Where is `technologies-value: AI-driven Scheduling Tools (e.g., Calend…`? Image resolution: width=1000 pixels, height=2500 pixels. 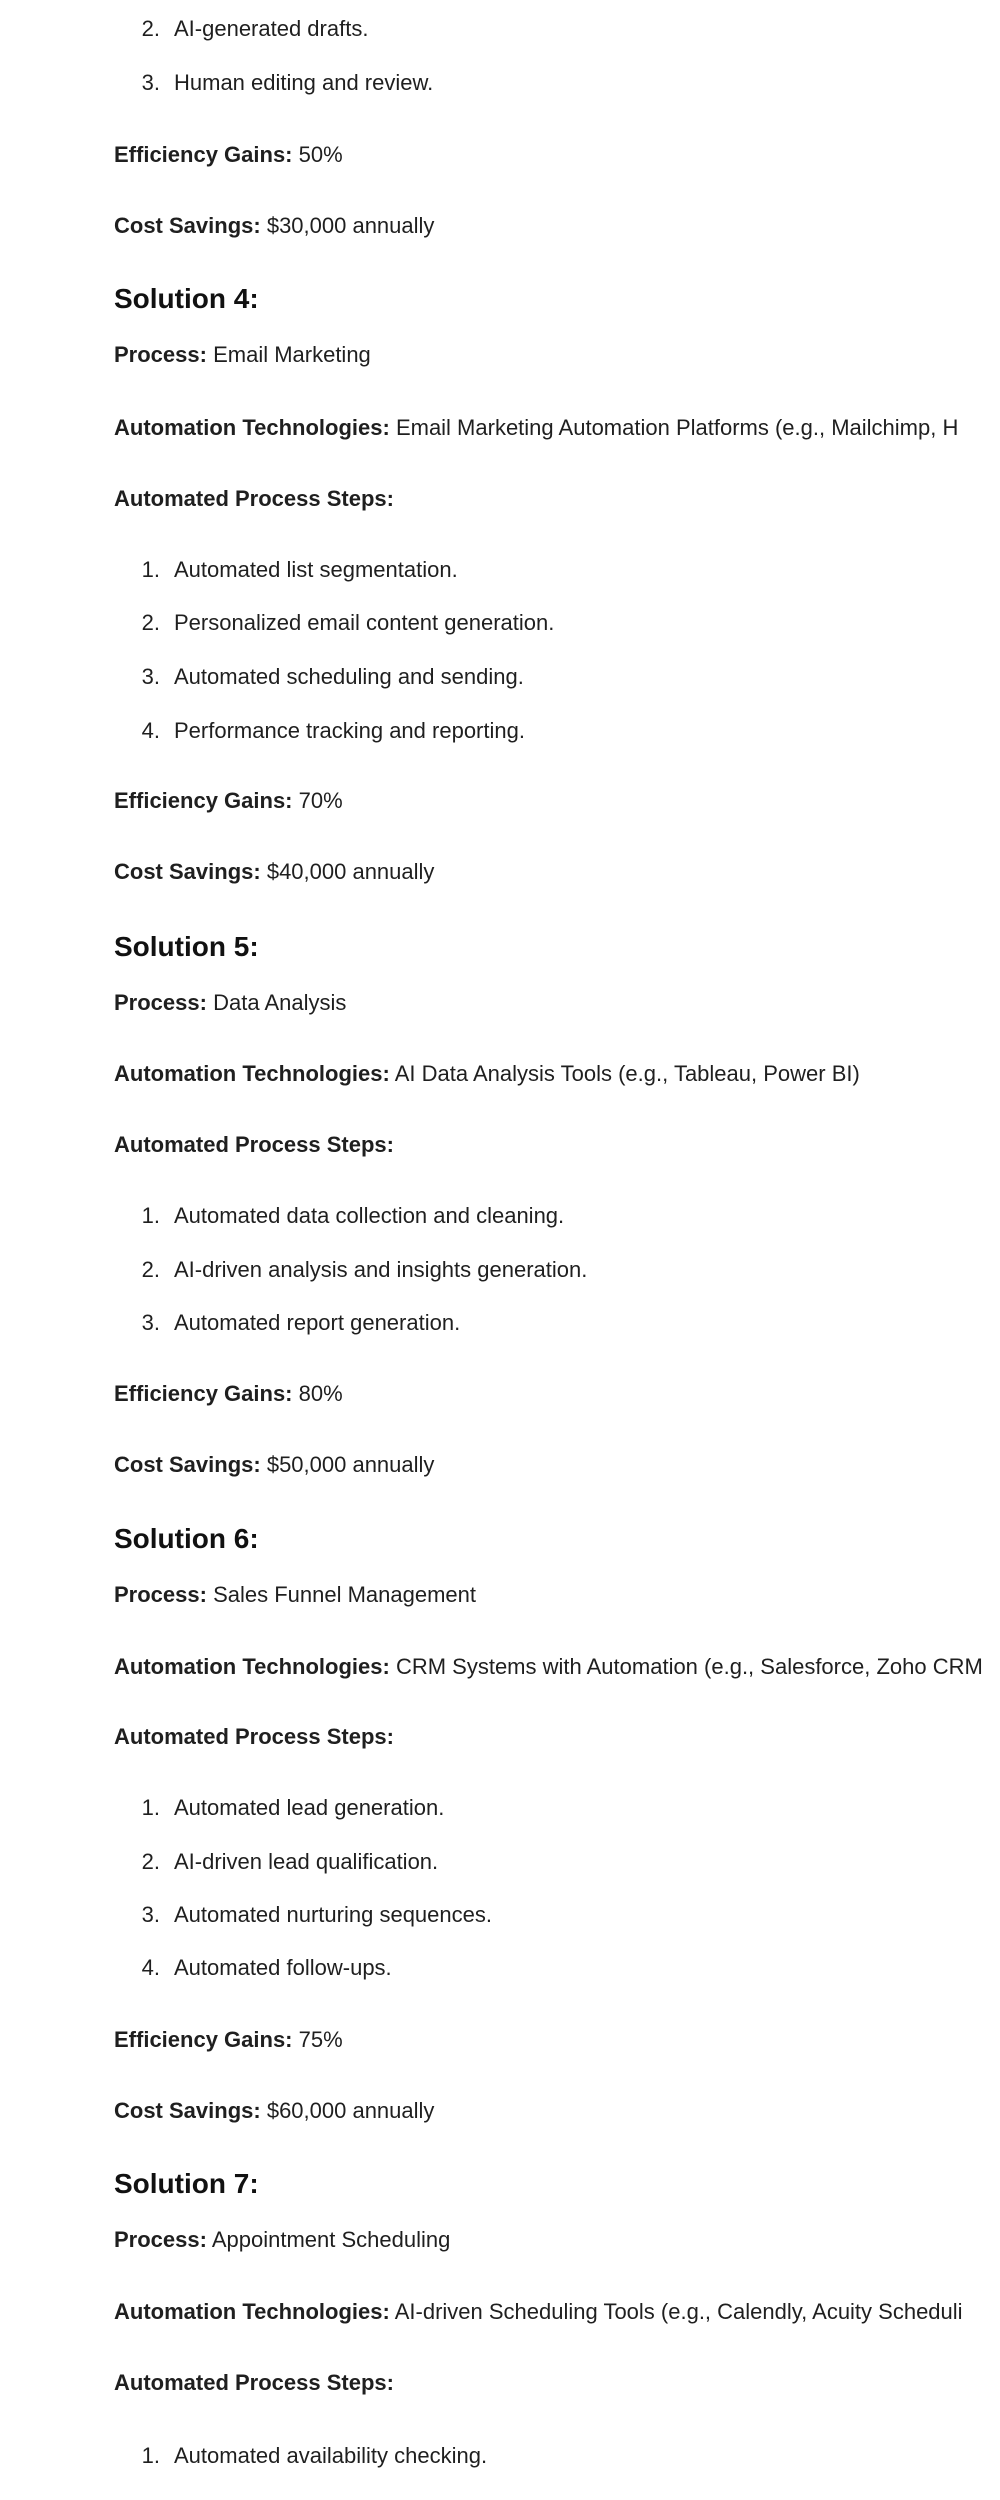
technologies-value: AI-driven Scheduling Tools (e.g., Calend… is located at coordinates (678, 2311).